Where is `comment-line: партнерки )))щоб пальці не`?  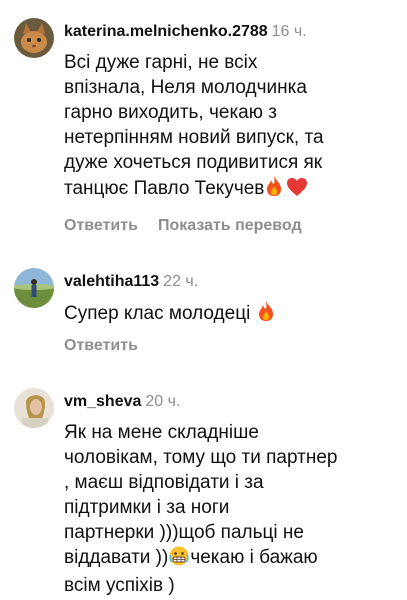
comment-line: партнерки )))щоб пальці не is located at coordinates (184, 532).